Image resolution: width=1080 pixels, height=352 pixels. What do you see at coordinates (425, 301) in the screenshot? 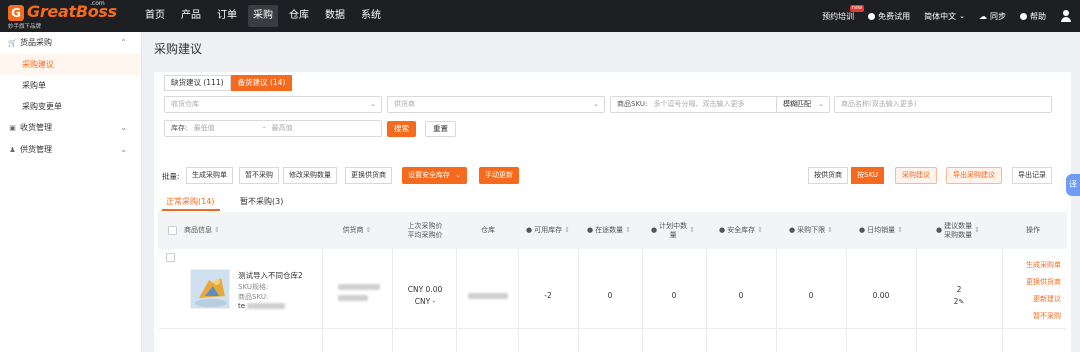
I see `avg-price: CNY -` at bounding box center [425, 301].